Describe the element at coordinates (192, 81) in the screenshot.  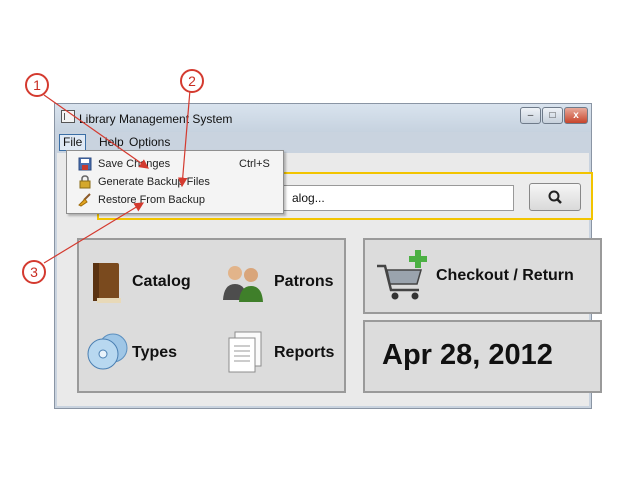
I see `callout-2: 2` at that location.